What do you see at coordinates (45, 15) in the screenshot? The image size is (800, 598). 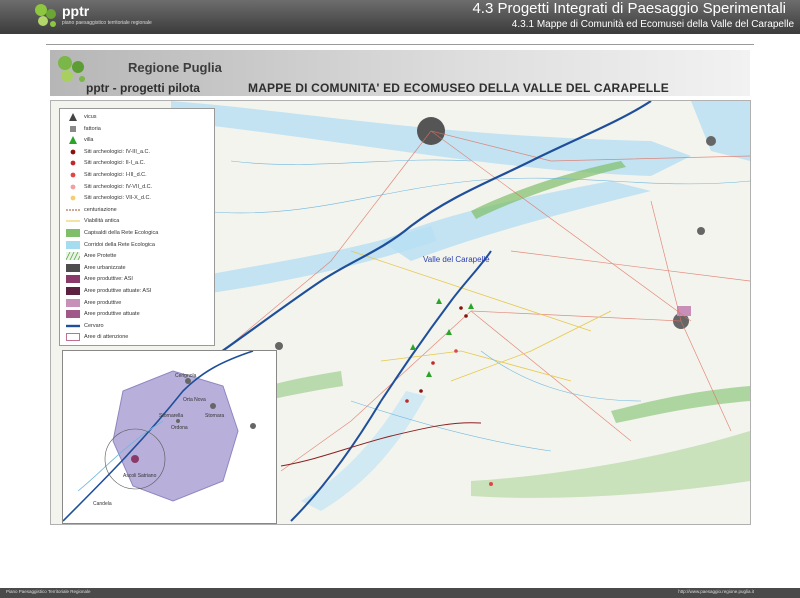 I see `leaf-logo-icon` at bounding box center [45, 15].